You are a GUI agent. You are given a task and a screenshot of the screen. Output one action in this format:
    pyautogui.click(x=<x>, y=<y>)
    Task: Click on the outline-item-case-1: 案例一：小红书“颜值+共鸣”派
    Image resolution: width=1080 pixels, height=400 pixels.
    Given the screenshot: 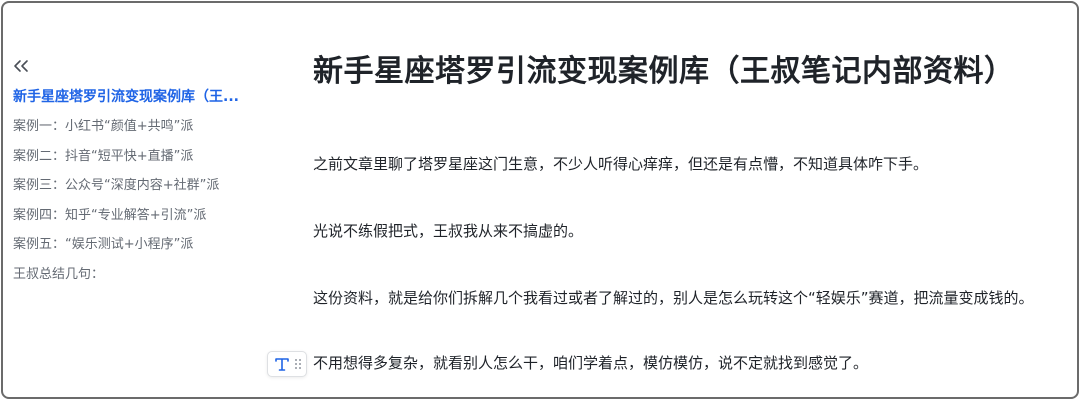 What is the action you would take?
    pyautogui.click(x=133, y=132)
    